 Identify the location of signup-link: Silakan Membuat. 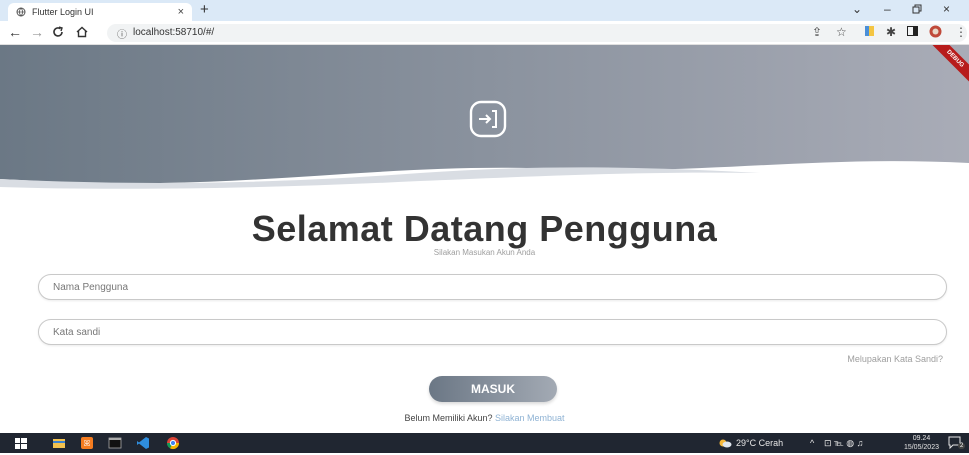
(530, 418).